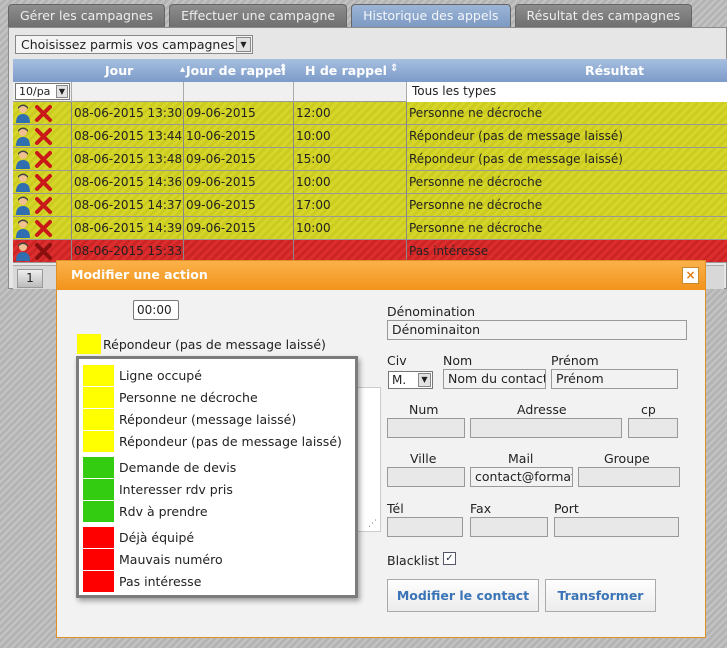 This screenshot has width=727, height=648. What do you see at coordinates (178, 467) in the screenshot?
I see `status-option-label: Demande de devis` at bounding box center [178, 467].